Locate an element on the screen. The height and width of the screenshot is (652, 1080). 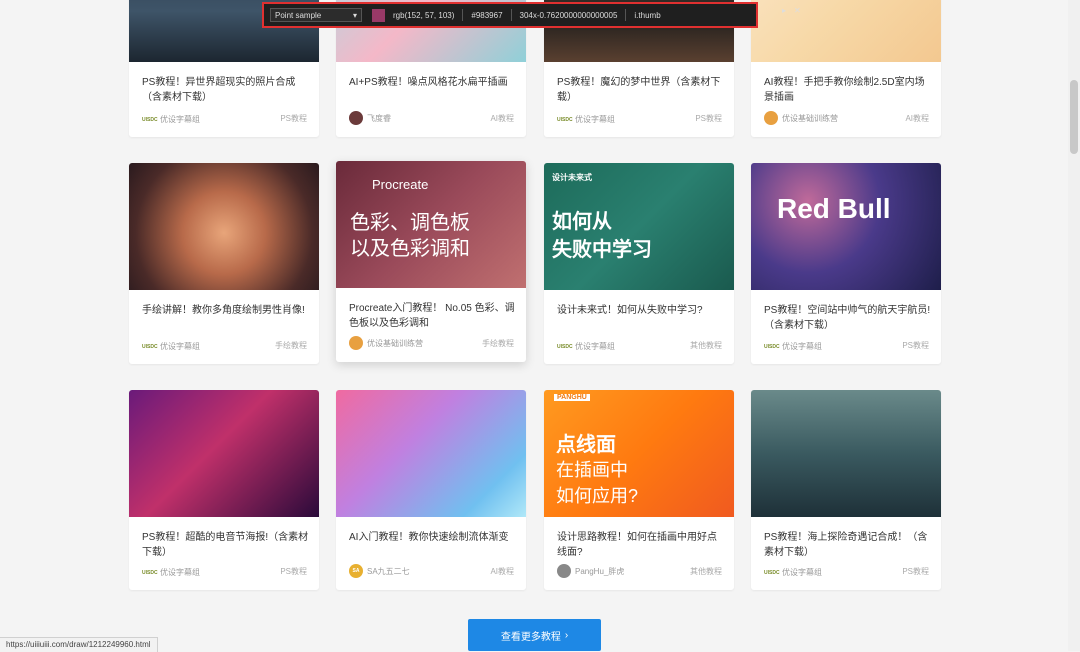
card-4: AI教程！手把手教你绘制2.5D室内场景插画 优设基础训练营 AI教程 is located at coordinates (846, 68).